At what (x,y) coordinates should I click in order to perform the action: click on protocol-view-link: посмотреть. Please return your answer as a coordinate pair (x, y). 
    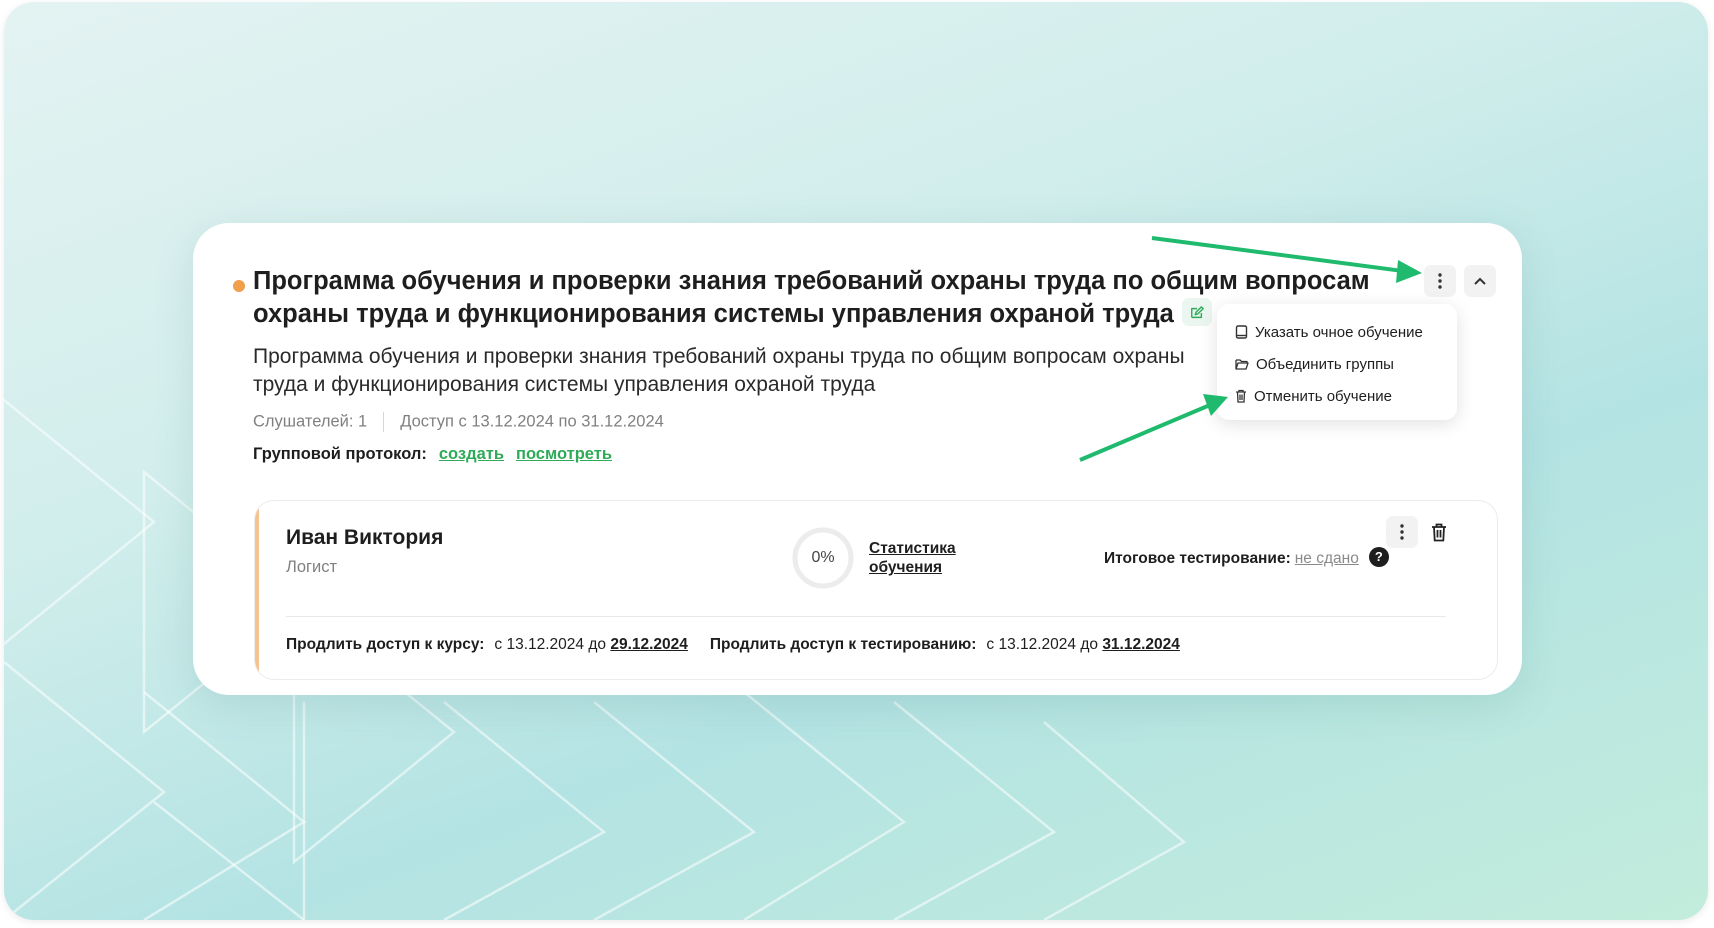
    Looking at the image, I should click on (564, 454).